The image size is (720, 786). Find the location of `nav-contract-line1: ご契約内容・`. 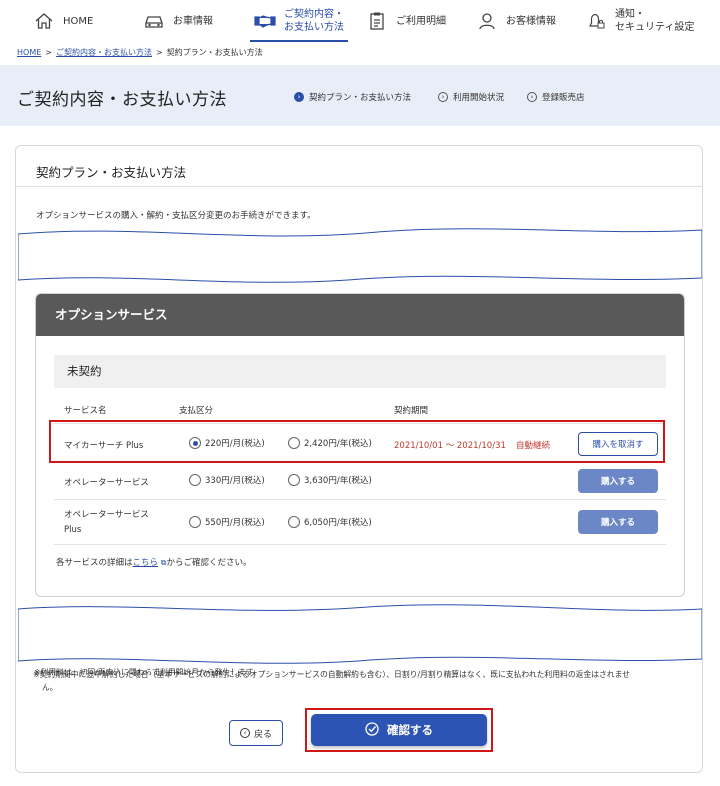

nav-contract-line1: ご契約内容・ is located at coordinates (314, 14).